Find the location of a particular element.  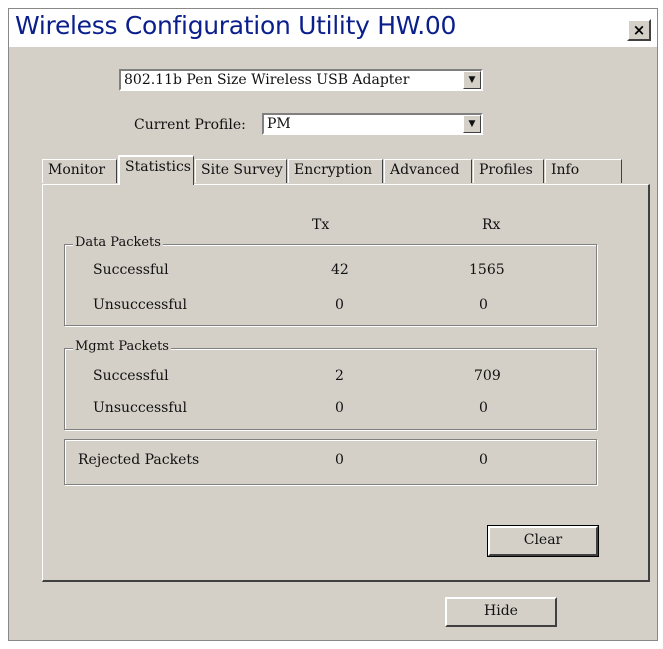

tab-statistics: Statistics is located at coordinates (156, 170).